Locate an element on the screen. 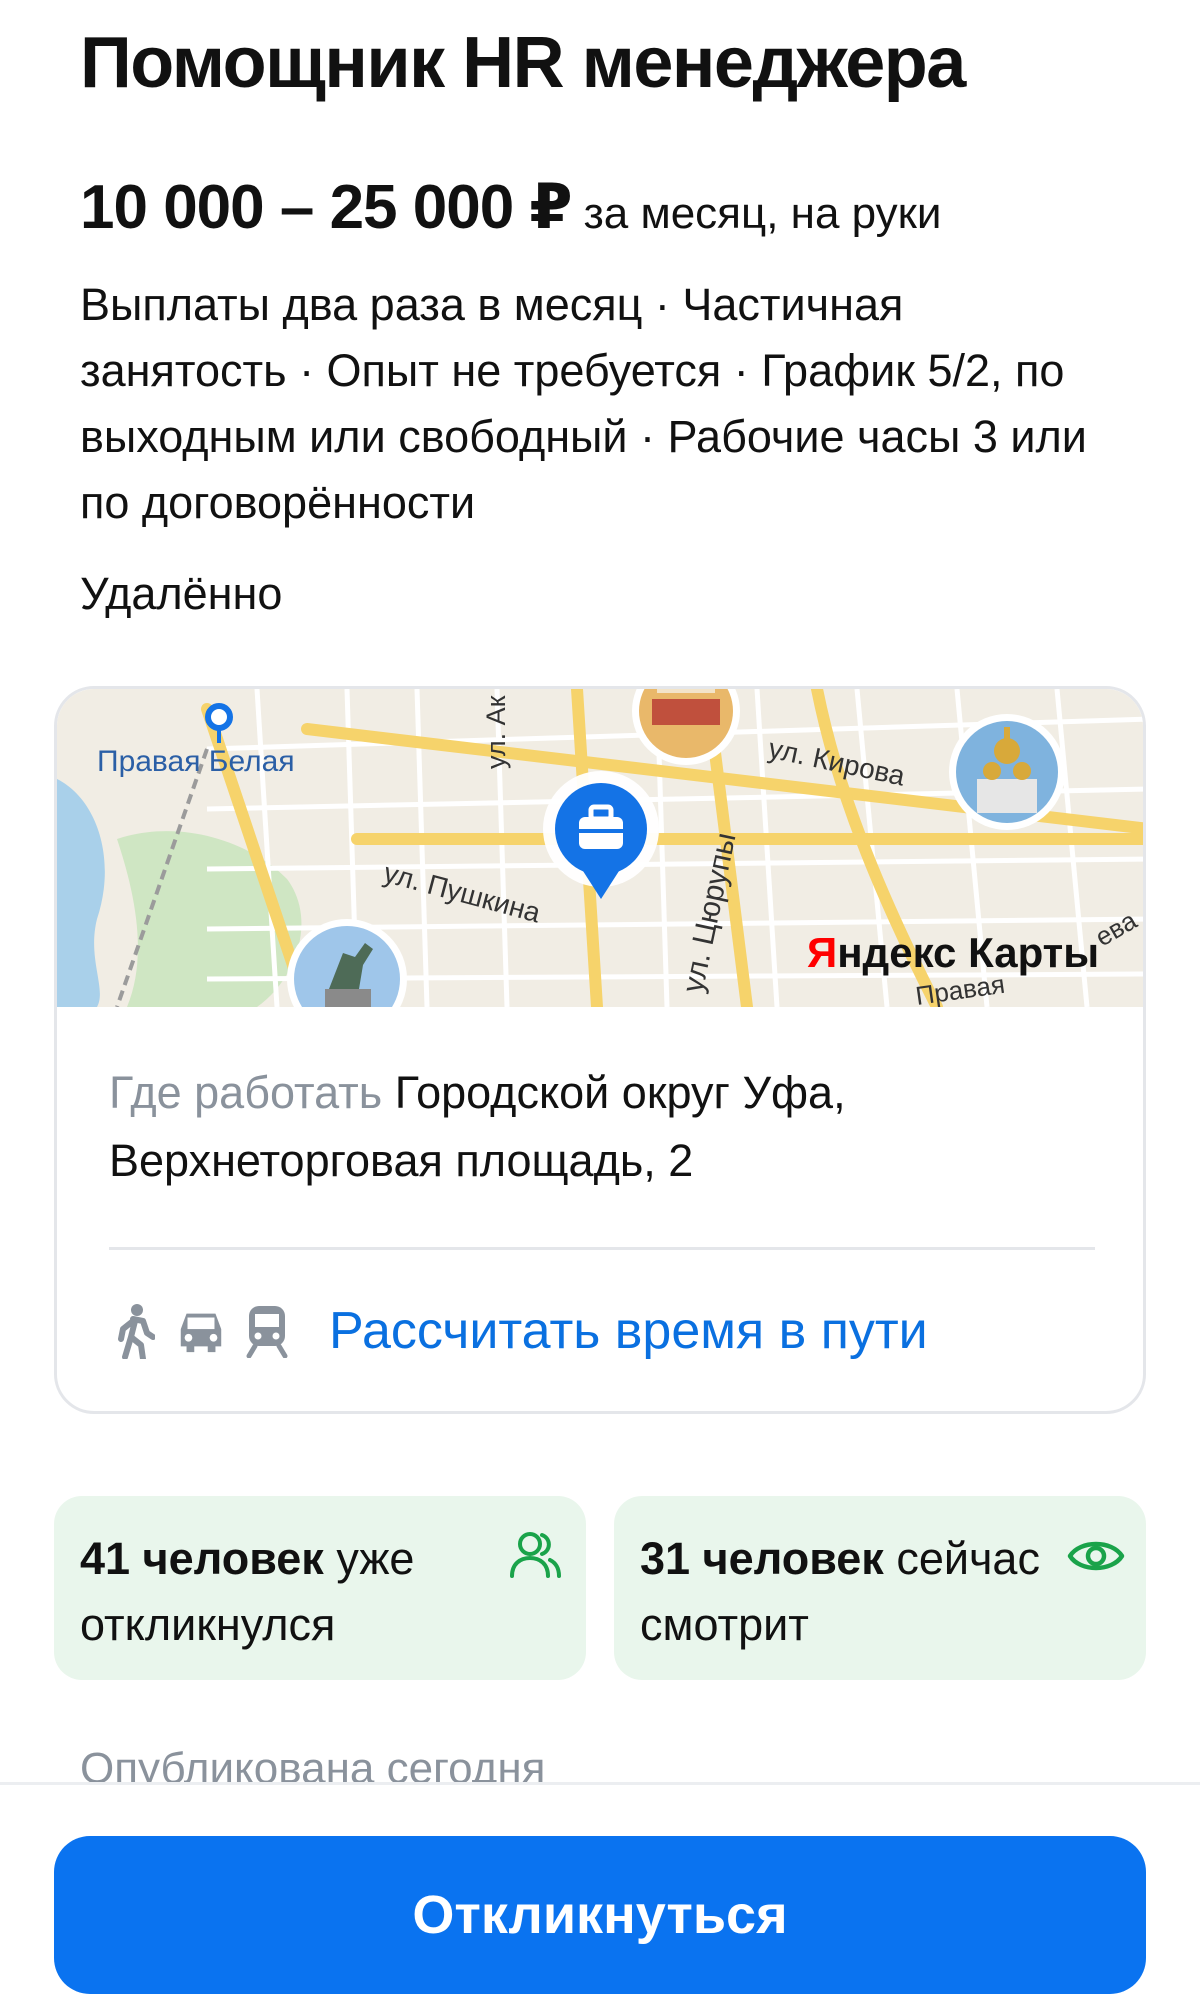 The width and height of the screenshot is (1200, 2003). map-brand-label: Яндекс Карты is located at coordinates (953, 952).